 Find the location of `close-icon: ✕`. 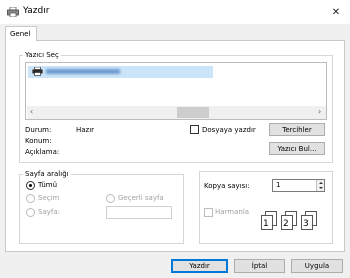

close-icon: ✕ is located at coordinates (336, 12).